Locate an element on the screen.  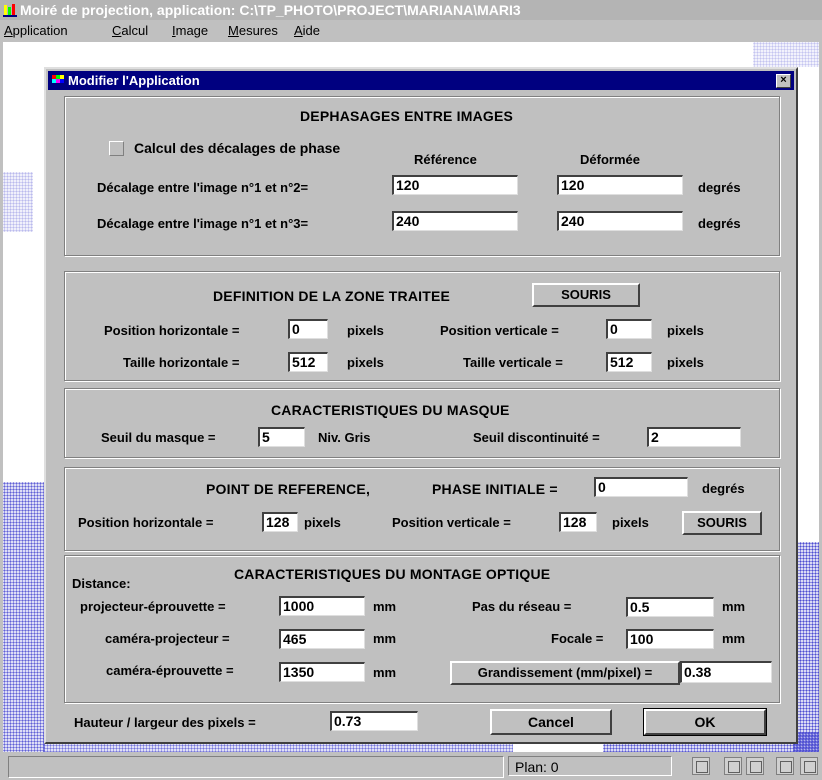
seuil-masque-input: 5 is located at coordinates (281, 437).